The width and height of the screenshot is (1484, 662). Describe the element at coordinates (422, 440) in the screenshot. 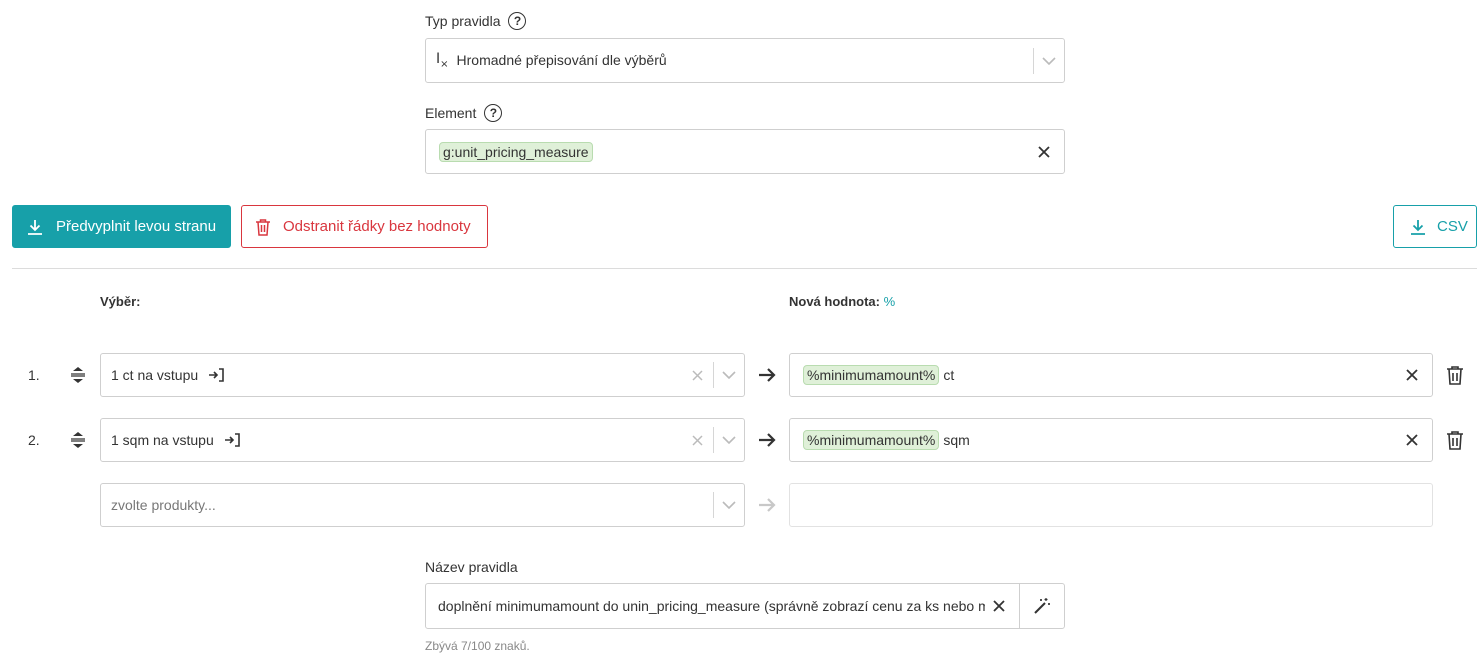

I see `selection-select: 1 sqm na vstupu` at that location.